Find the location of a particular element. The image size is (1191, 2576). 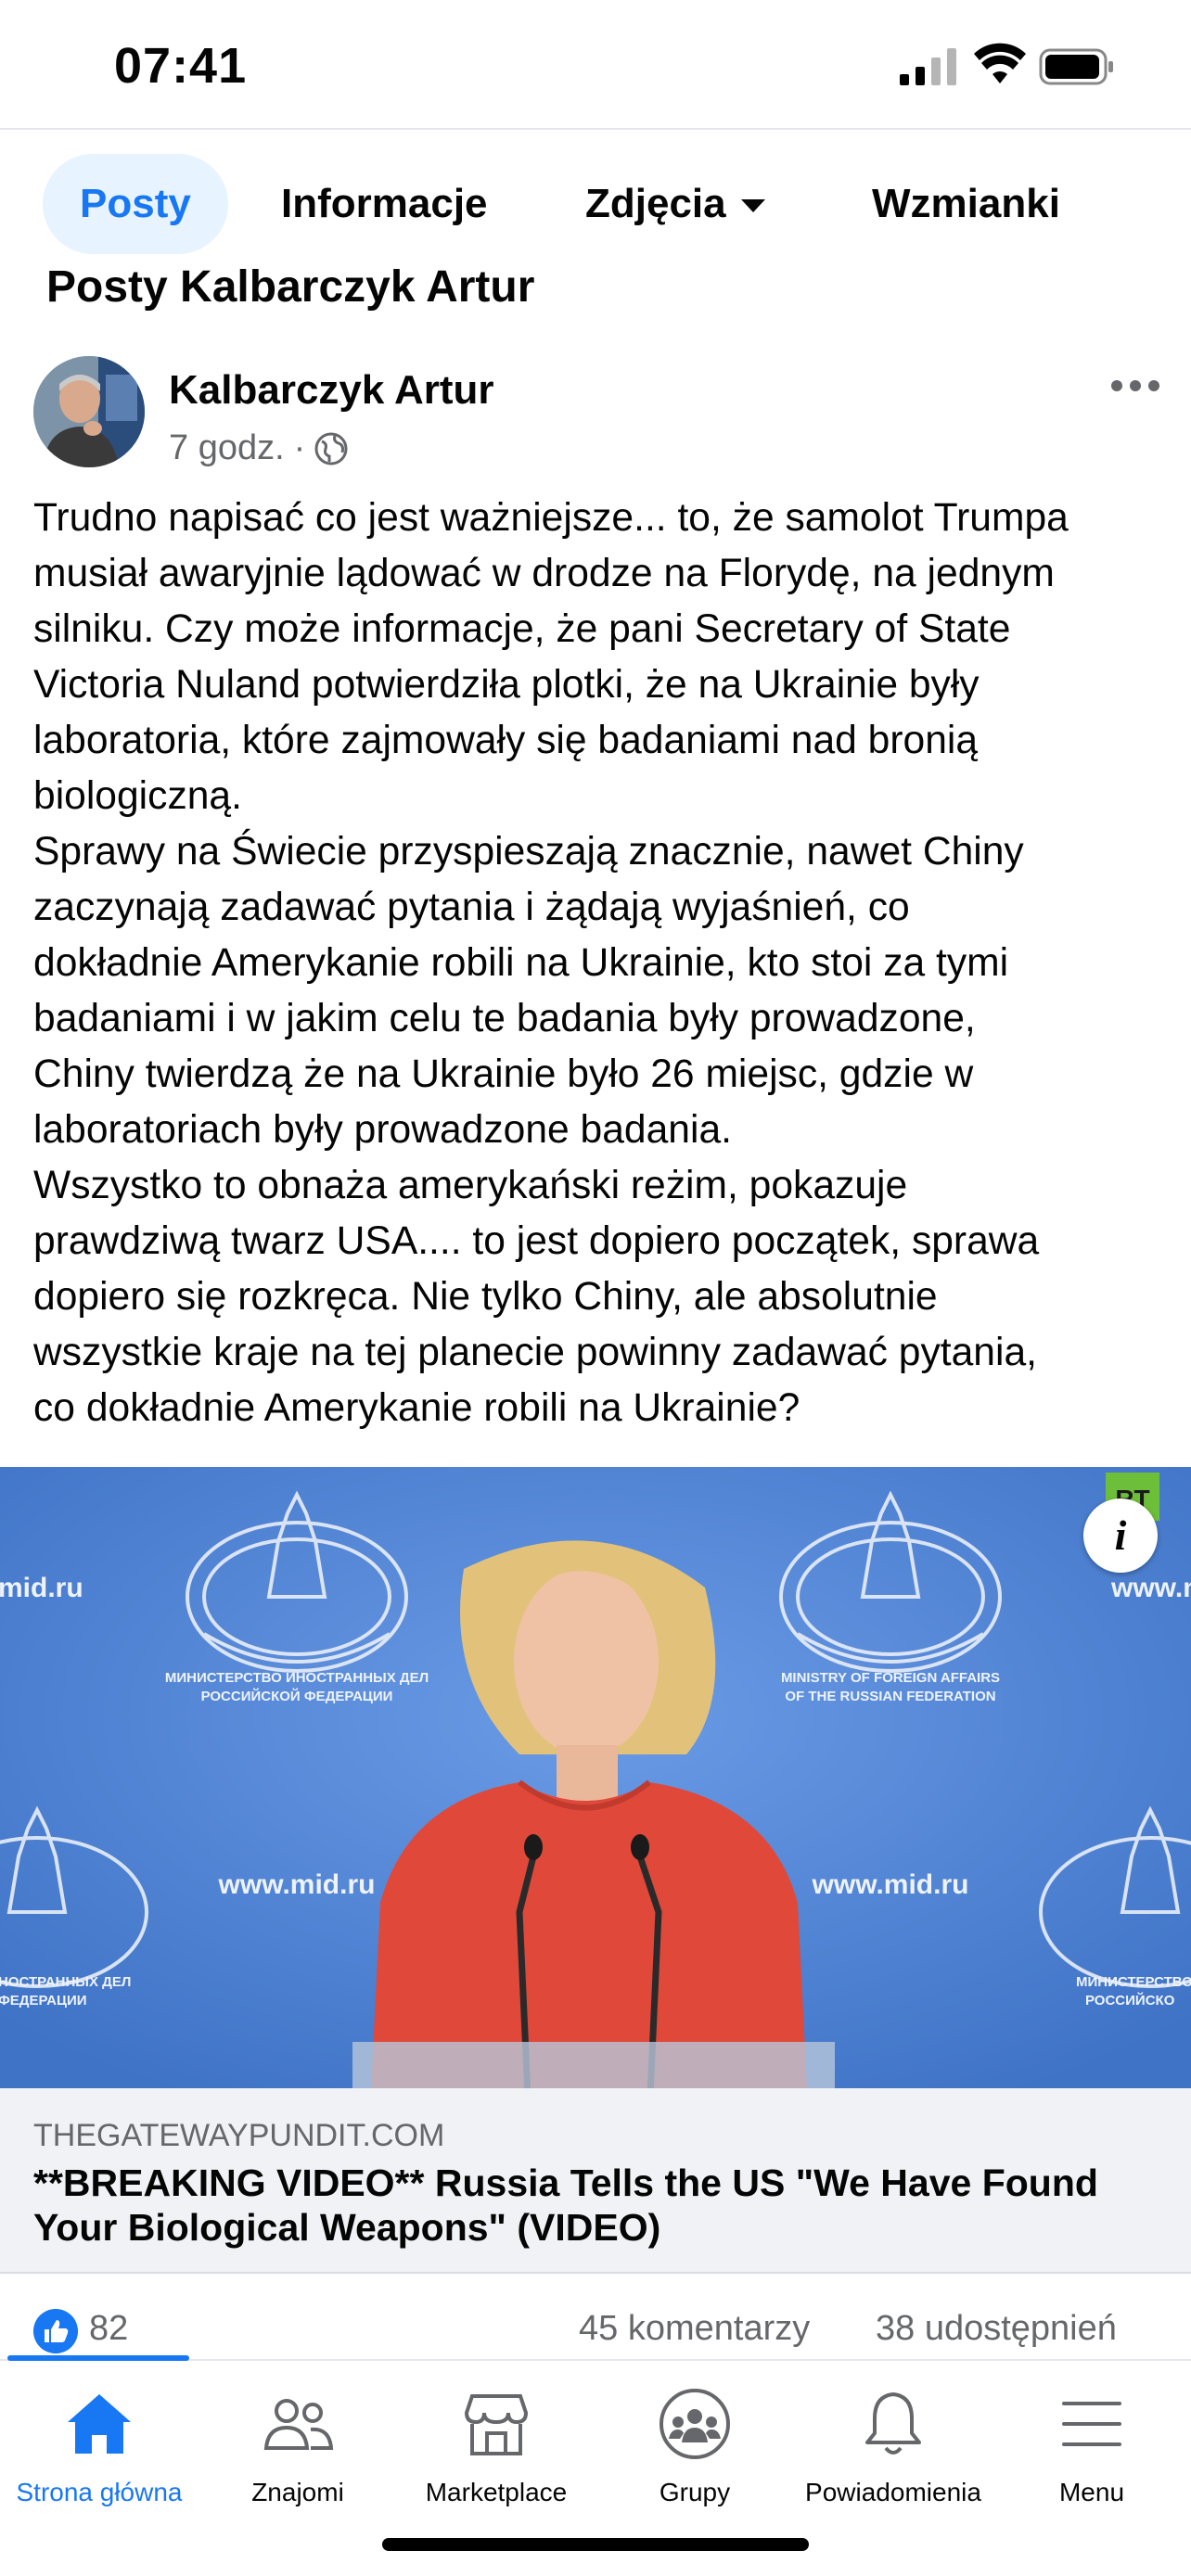

nav-label: Powiadomienia is located at coordinates (893, 2492).